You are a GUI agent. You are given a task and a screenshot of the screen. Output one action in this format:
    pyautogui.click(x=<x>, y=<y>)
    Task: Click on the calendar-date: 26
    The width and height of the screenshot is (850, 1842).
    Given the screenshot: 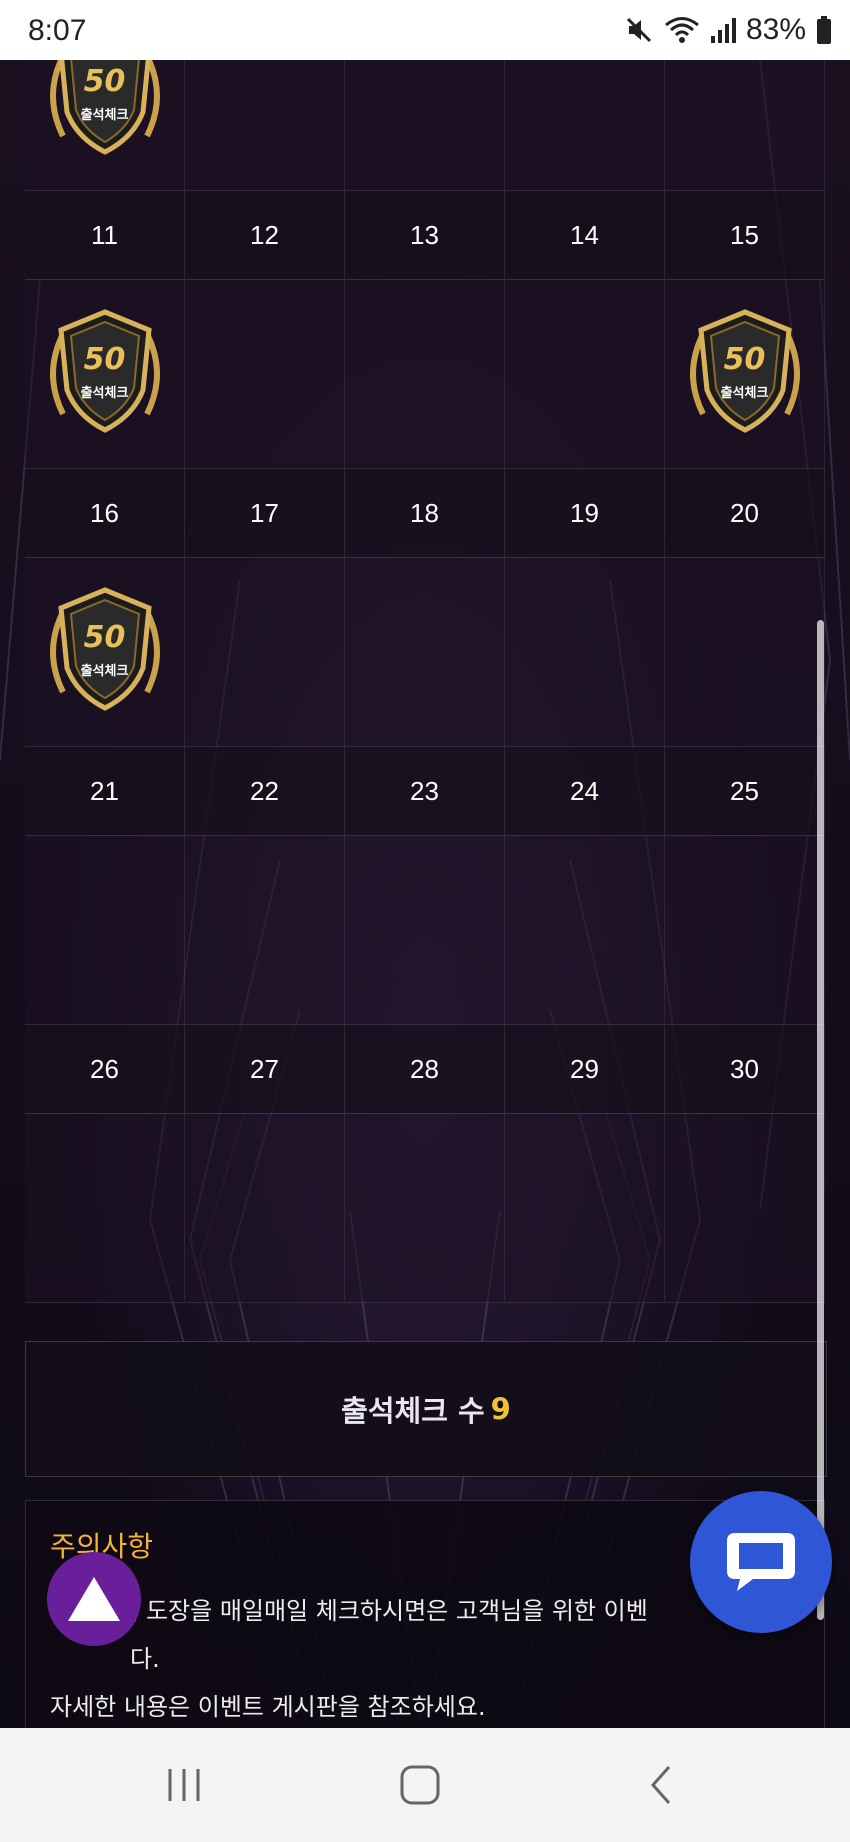 What is the action you would take?
    pyautogui.click(x=105, y=1069)
    